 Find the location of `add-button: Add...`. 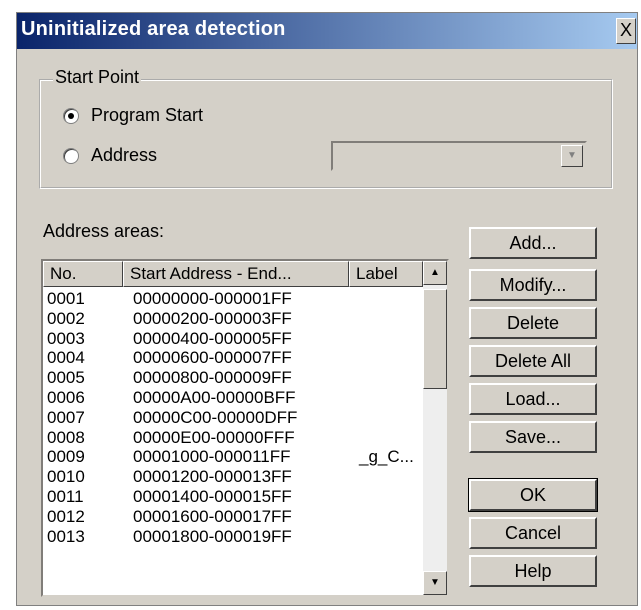

add-button: Add... is located at coordinates (533, 243).